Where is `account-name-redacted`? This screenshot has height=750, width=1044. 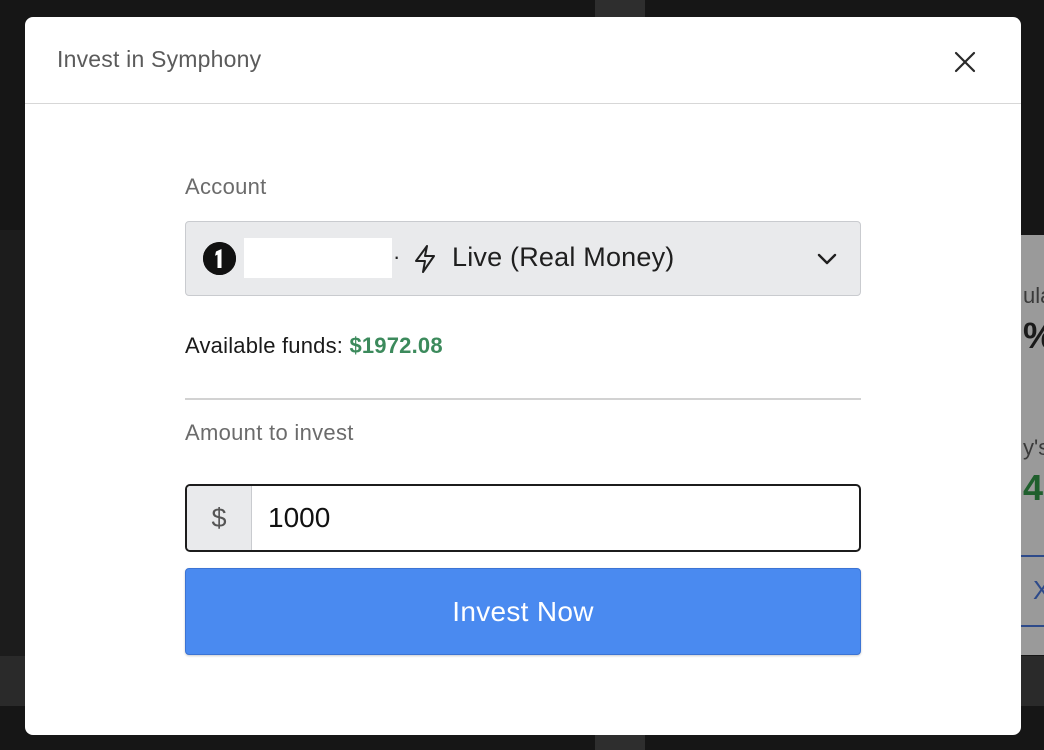
account-name-redacted is located at coordinates (318, 258).